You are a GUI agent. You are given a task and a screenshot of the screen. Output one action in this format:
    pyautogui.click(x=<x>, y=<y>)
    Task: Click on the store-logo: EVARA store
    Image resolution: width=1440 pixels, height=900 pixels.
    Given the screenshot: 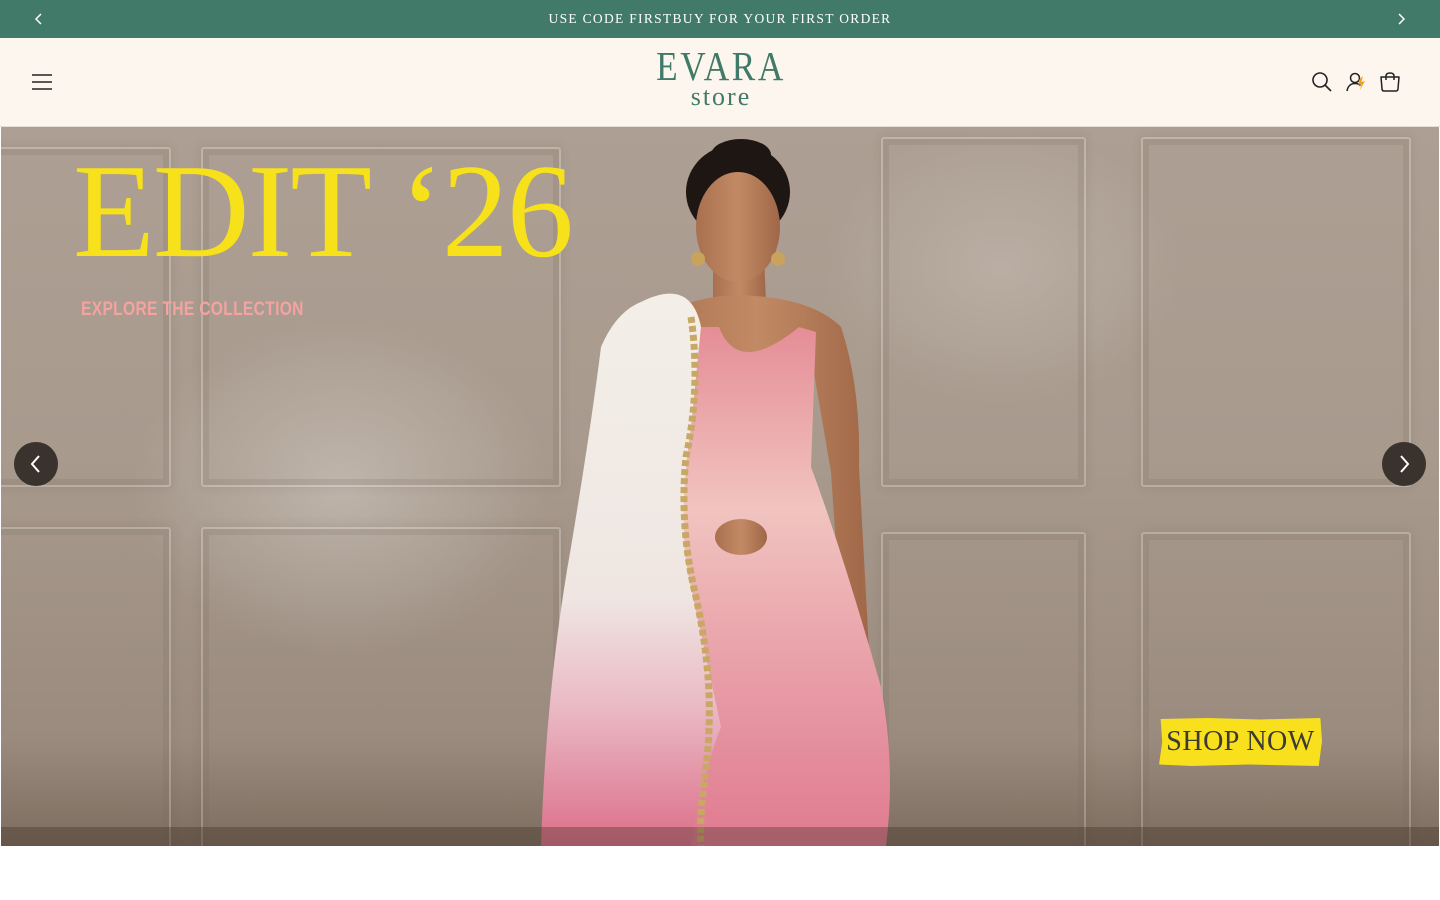 What is the action you would take?
    pyautogui.click(x=721, y=82)
    